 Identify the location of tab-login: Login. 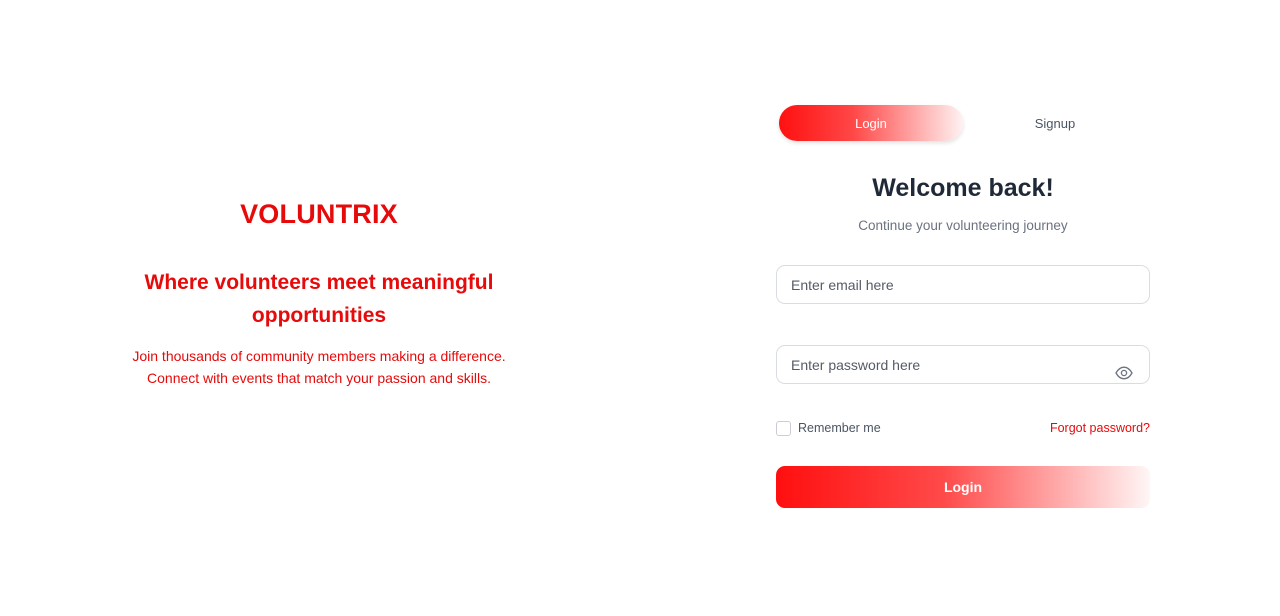
(871, 123).